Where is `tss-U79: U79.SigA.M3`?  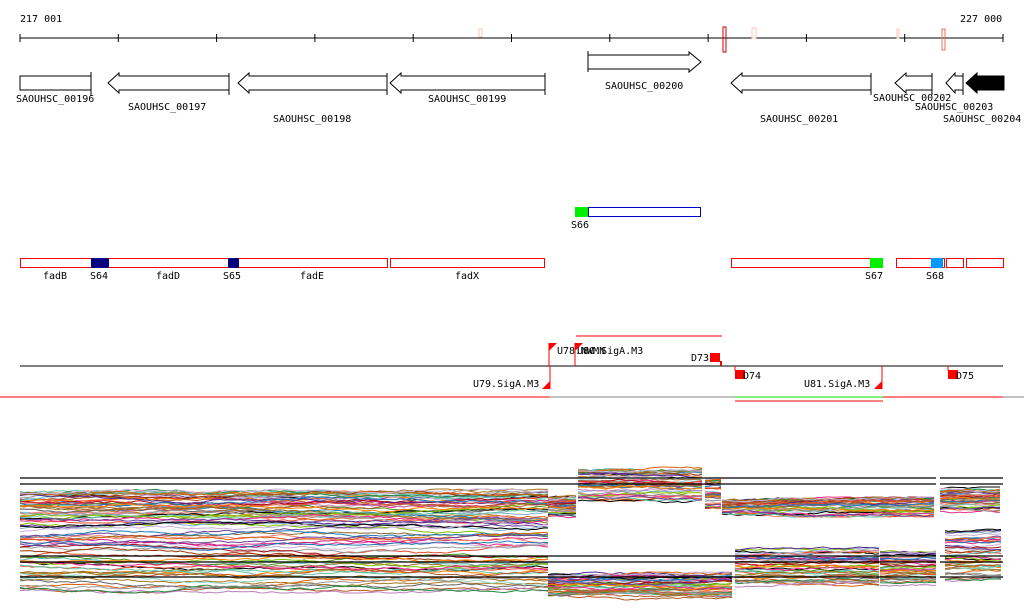
tss-U79: U79.SigA.M3 is located at coordinates (512, 378).